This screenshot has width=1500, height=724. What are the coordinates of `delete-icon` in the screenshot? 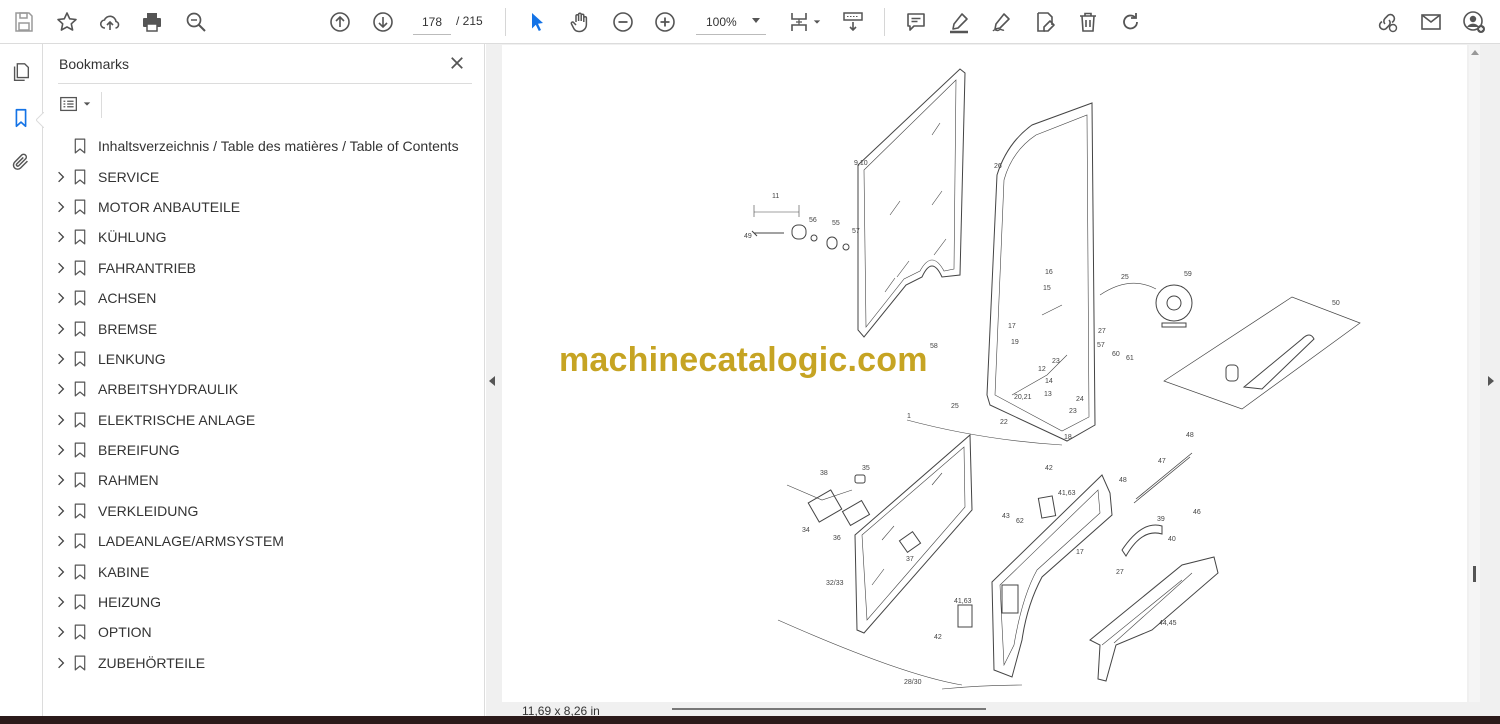 It's located at (1088, 22).